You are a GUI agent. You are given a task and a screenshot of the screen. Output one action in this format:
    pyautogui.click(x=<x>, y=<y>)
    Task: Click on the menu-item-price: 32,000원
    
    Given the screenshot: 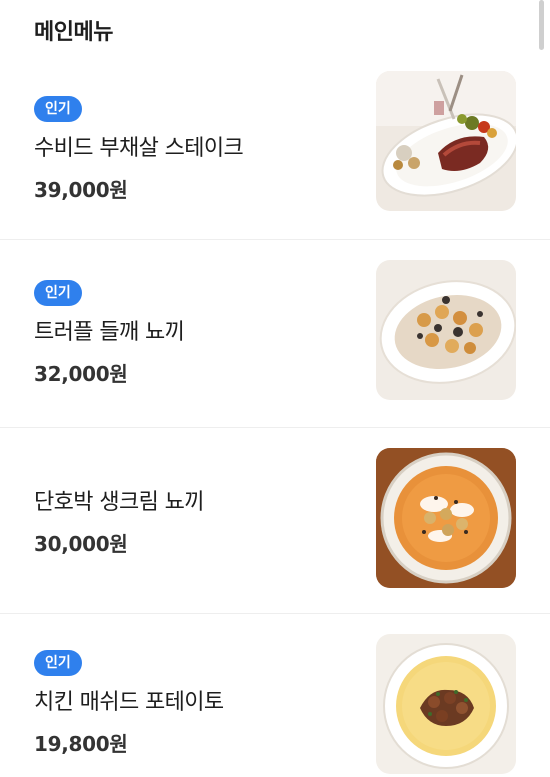 What is the action you would take?
    pyautogui.click(x=81, y=374)
    